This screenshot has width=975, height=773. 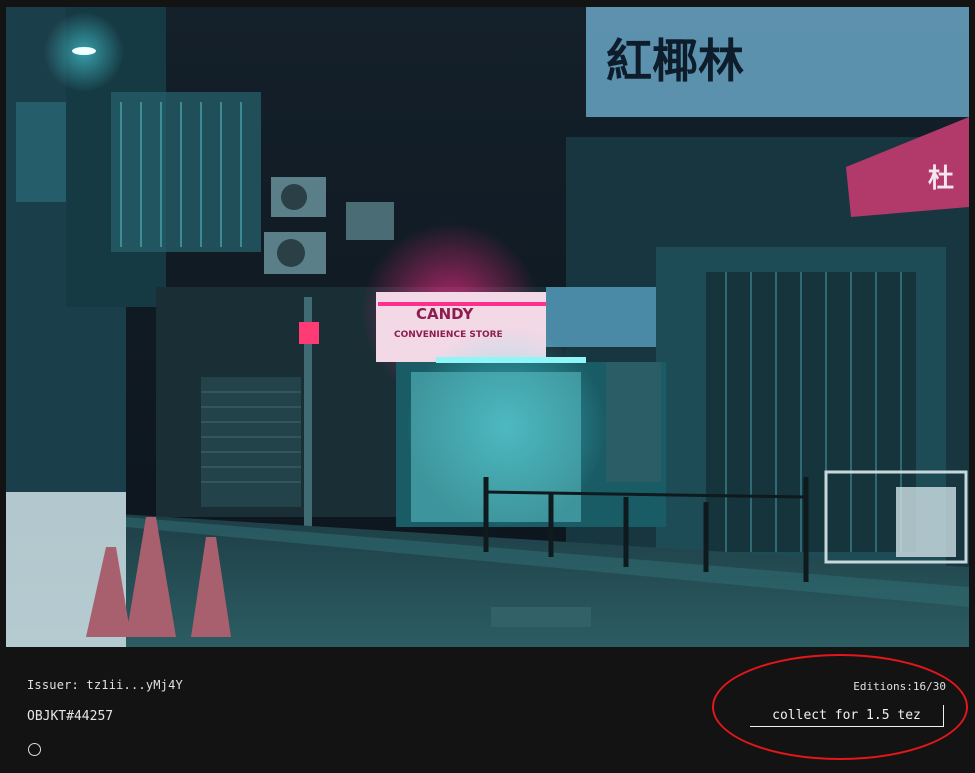 What do you see at coordinates (899, 686) in the screenshot?
I see `editions-count: Editions:16/30` at bounding box center [899, 686].